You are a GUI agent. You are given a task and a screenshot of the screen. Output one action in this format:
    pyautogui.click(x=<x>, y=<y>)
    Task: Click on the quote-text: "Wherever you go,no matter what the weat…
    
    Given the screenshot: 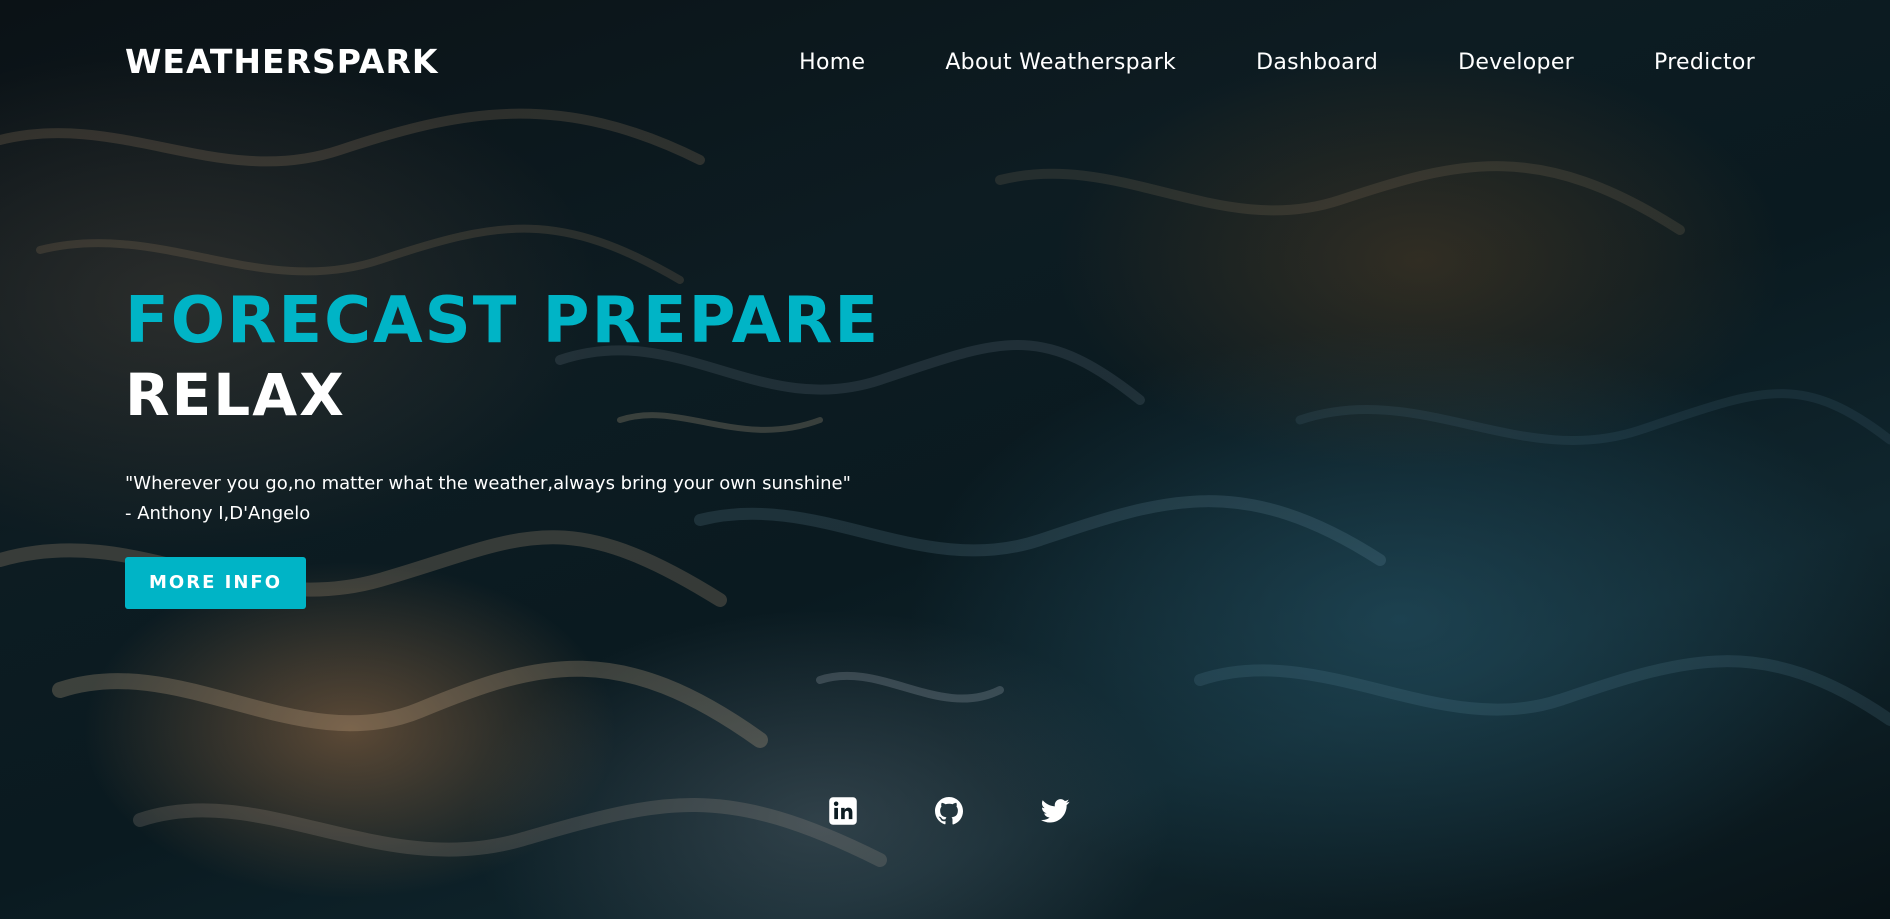 What is the action you would take?
    pyautogui.click(x=488, y=483)
    